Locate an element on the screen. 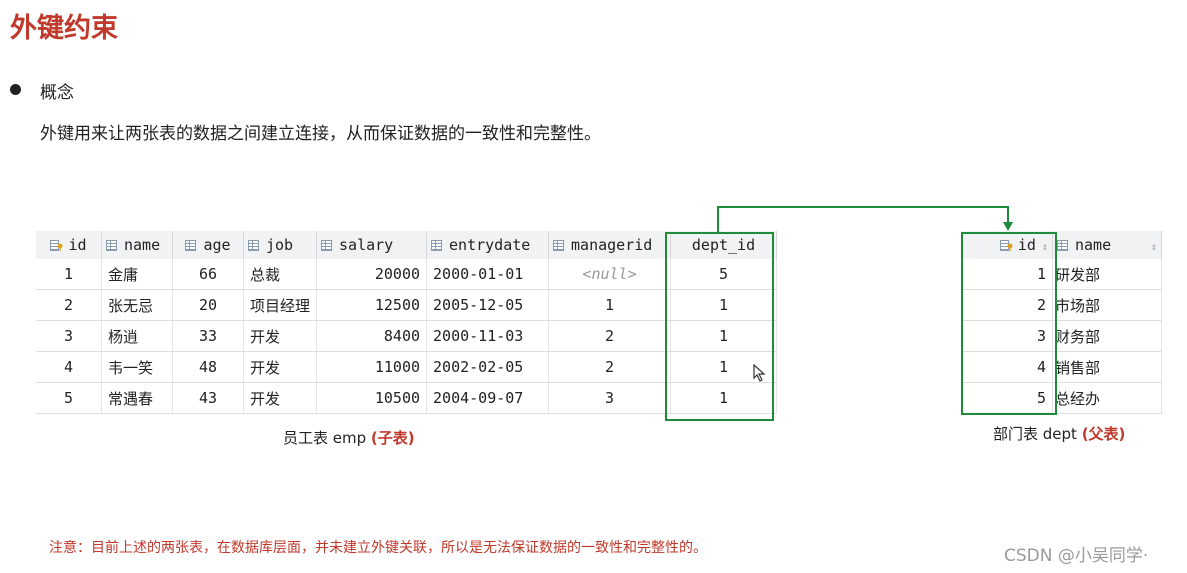 The image size is (1187, 573). emp-col-salary: salary is located at coordinates (372, 245).